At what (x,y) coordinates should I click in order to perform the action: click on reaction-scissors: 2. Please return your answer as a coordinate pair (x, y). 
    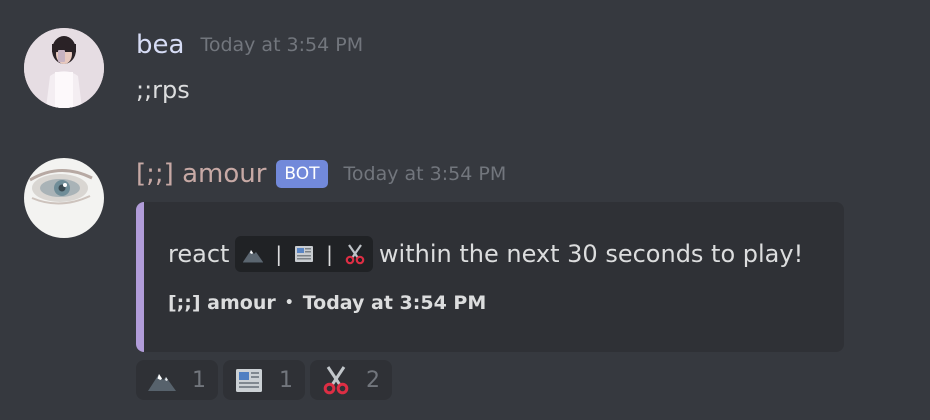
    Looking at the image, I should click on (351, 380).